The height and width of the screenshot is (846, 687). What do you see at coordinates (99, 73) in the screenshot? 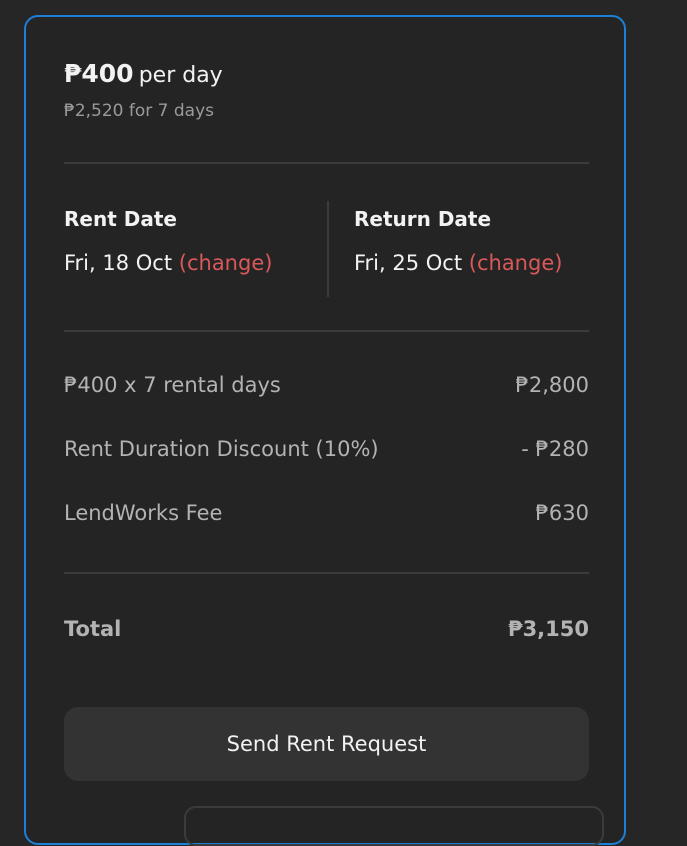
I see `daily-price-amount: ₱400` at bounding box center [99, 73].